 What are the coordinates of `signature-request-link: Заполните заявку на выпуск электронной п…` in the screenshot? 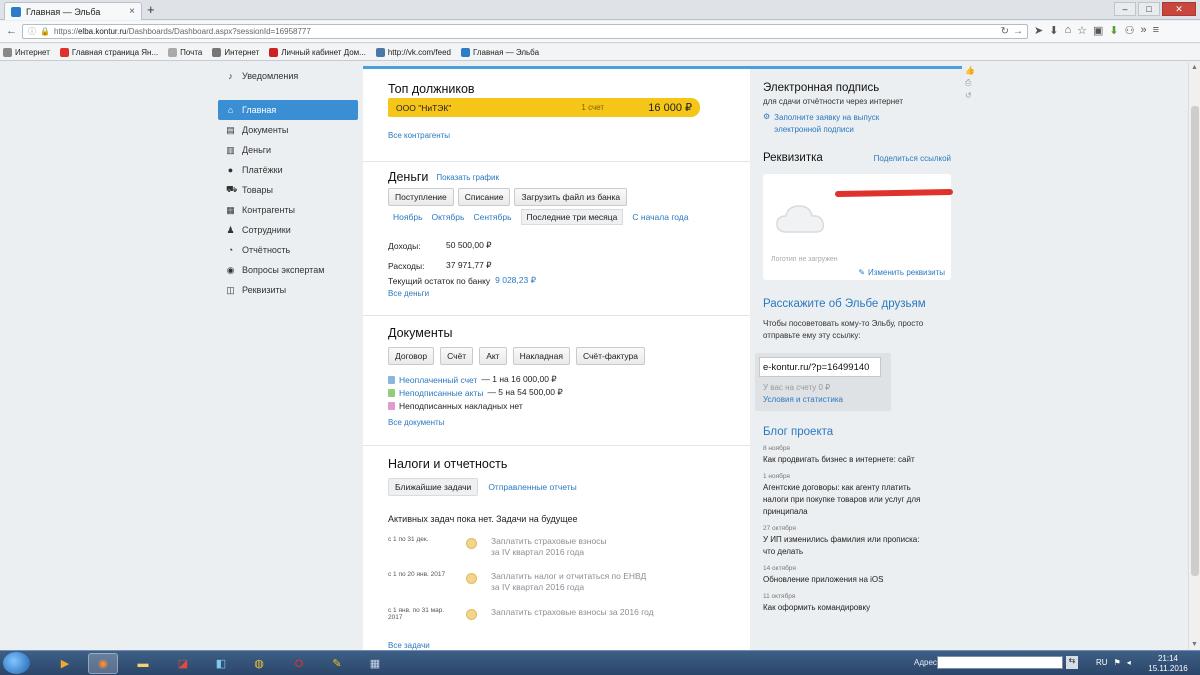 It's located at (839, 124).